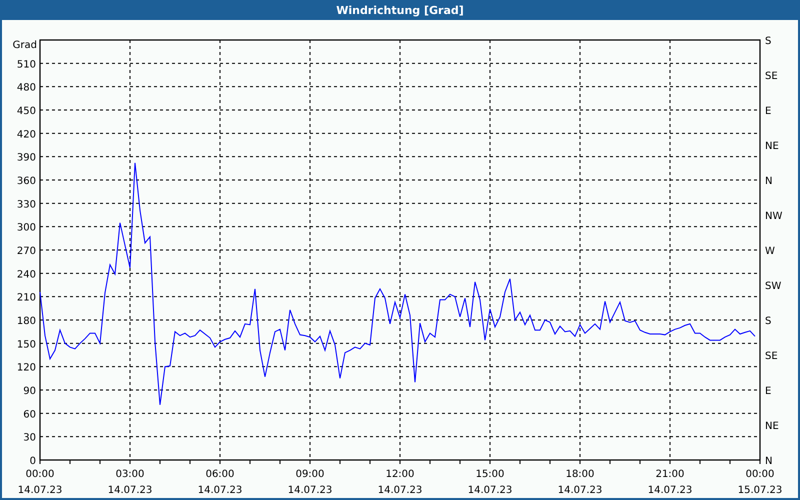 The height and width of the screenshot is (500, 800). Describe the element at coordinates (773, 216) in the screenshot. I see `right-tick-label: NW` at that location.